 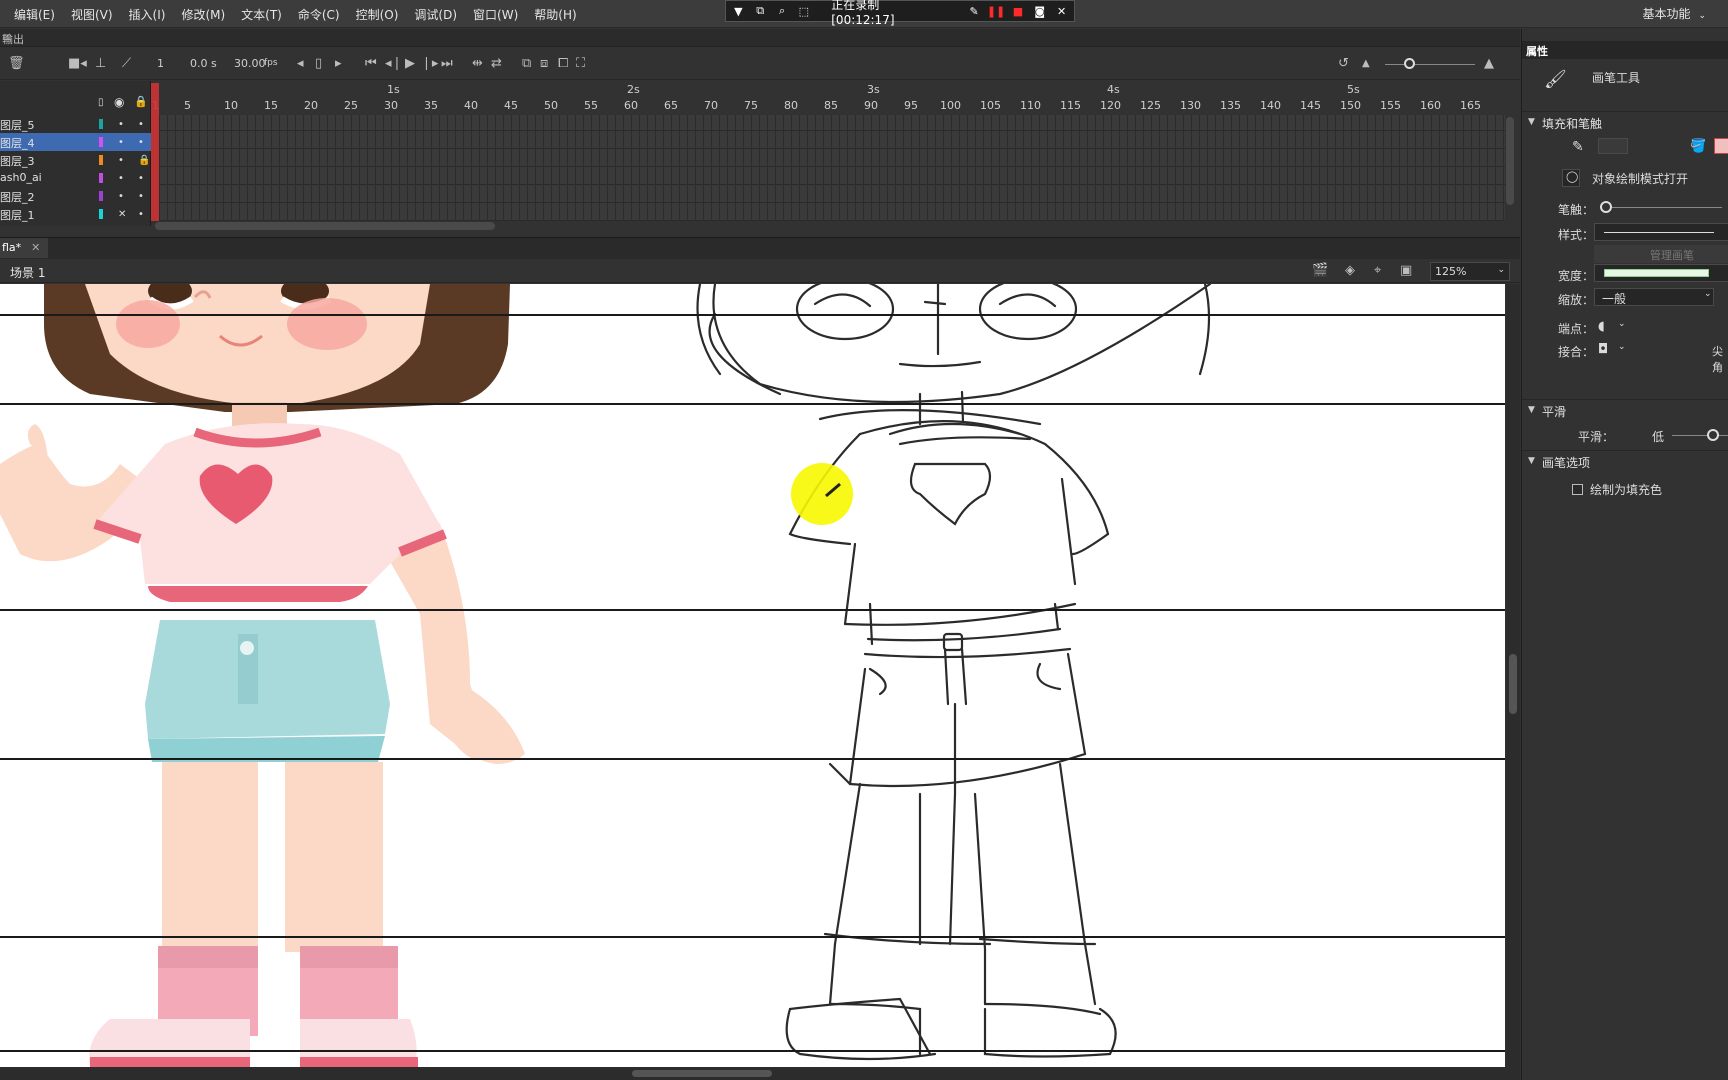 I want to click on stroke-slider, so click(x=1662, y=207).